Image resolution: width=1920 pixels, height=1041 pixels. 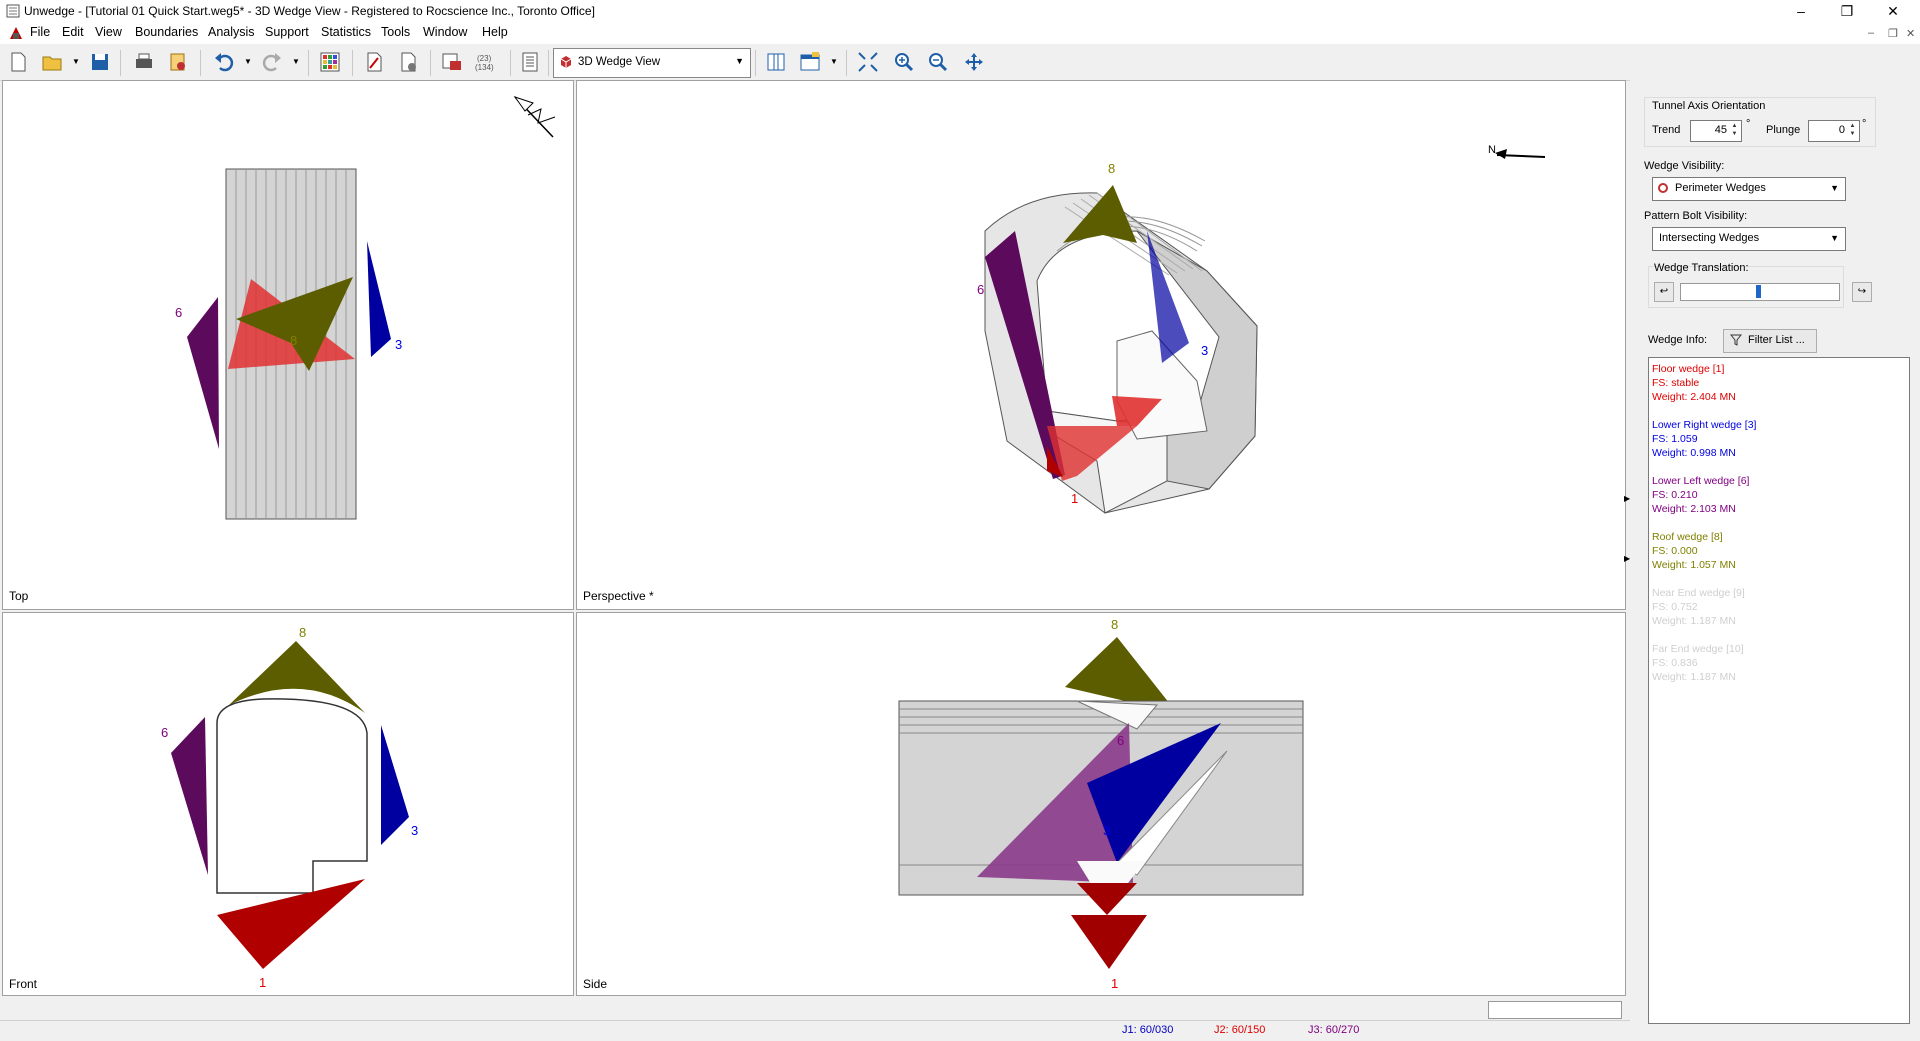 I want to click on view-dropdown-icon: ▼, so click(x=834, y=61).